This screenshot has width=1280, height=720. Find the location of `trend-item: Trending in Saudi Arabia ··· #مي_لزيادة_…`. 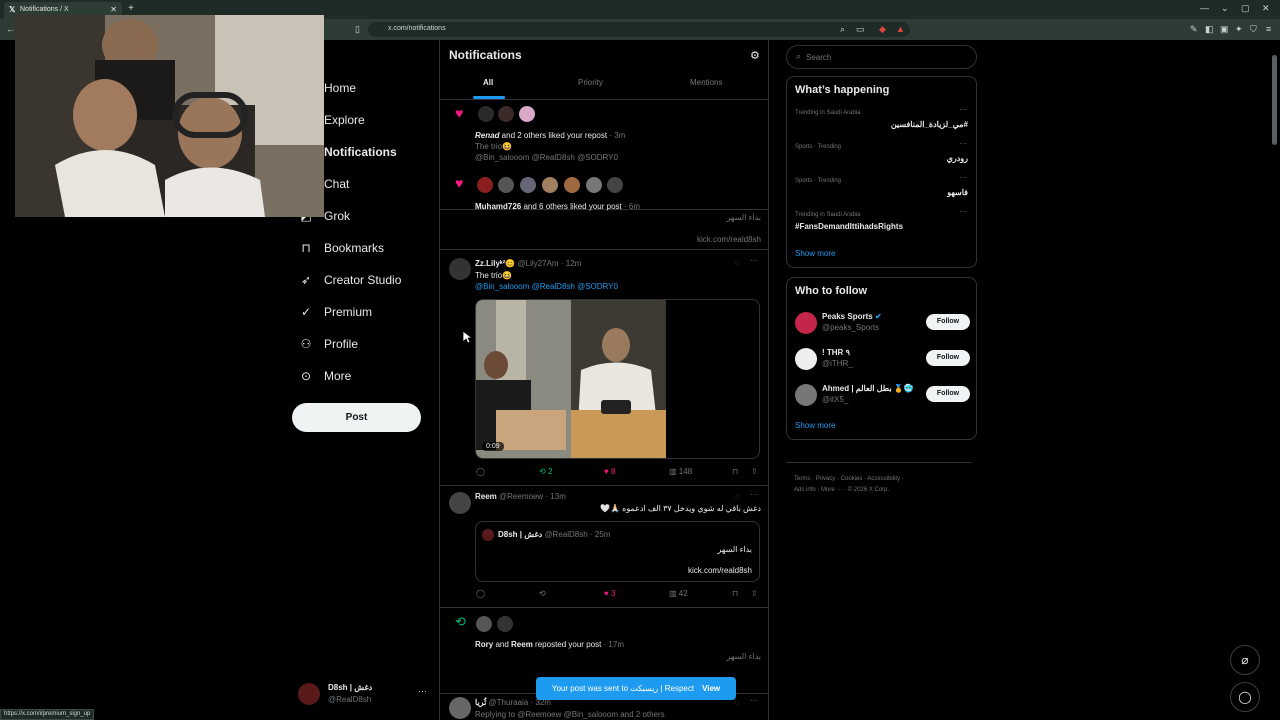

trend-item: Trending in Saudi Arabia ··· #مي_لزيادة_… is located at coordinates (881, 121).